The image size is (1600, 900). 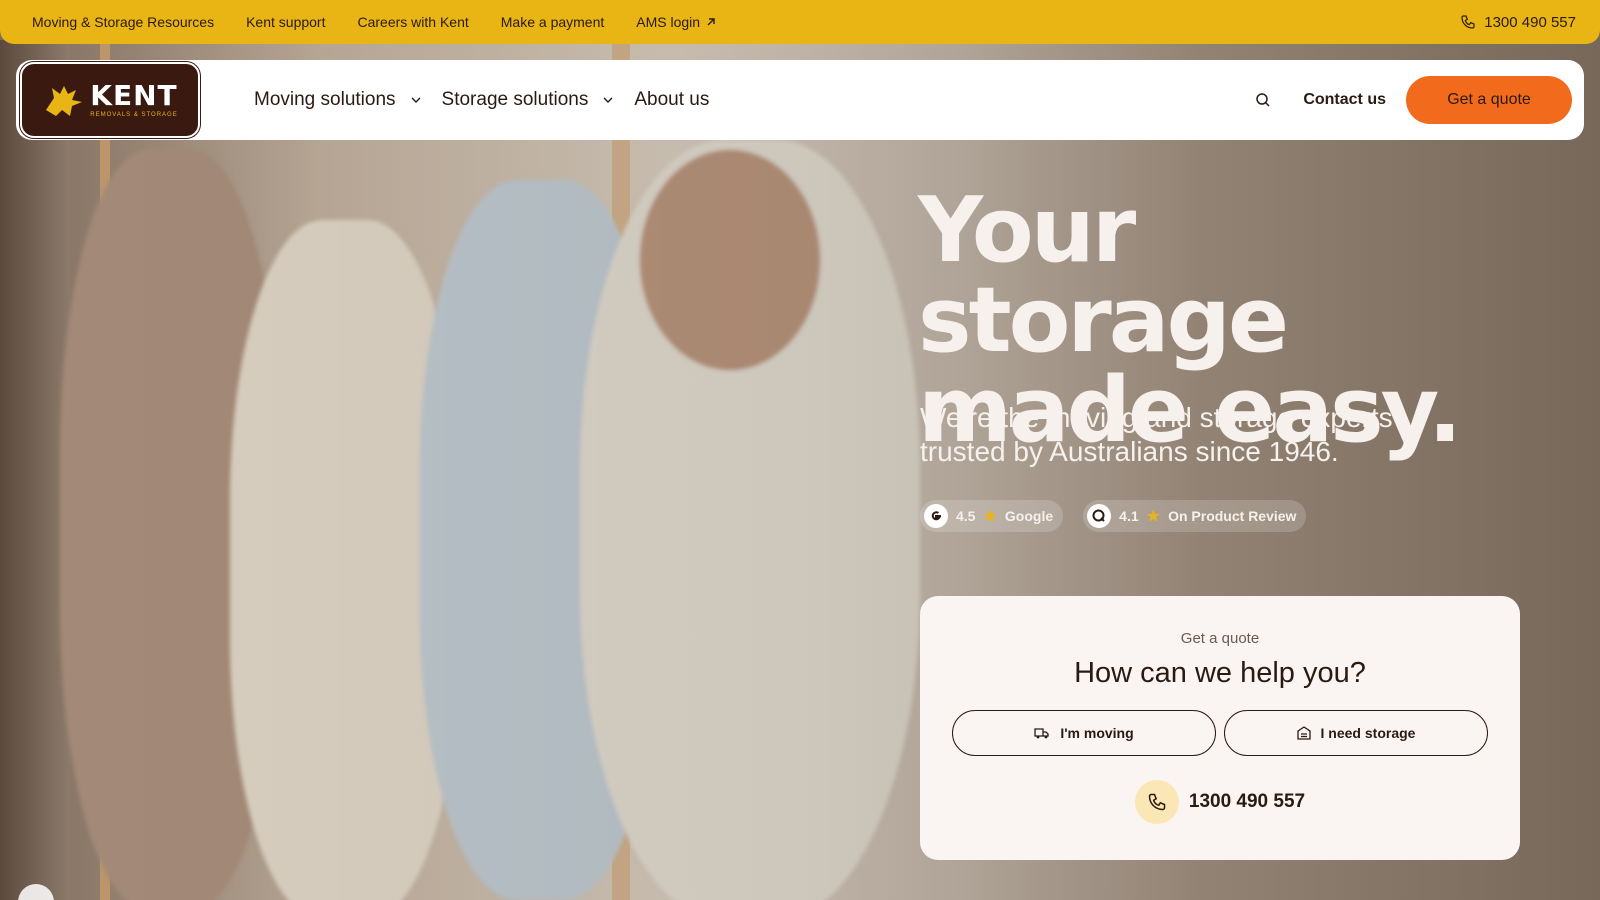 I want to click on option-label: I need storage, so click(x=1368, y=733).